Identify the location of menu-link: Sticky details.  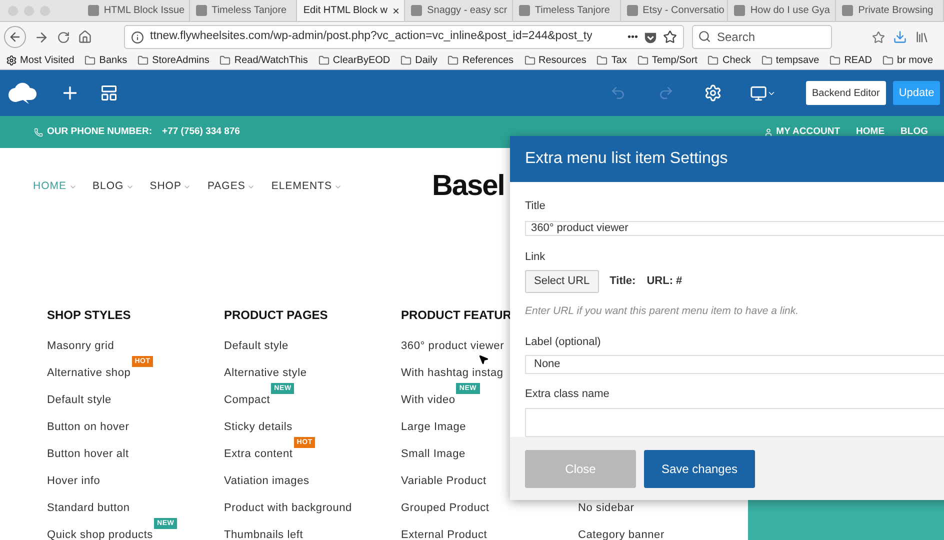
(258, 427).